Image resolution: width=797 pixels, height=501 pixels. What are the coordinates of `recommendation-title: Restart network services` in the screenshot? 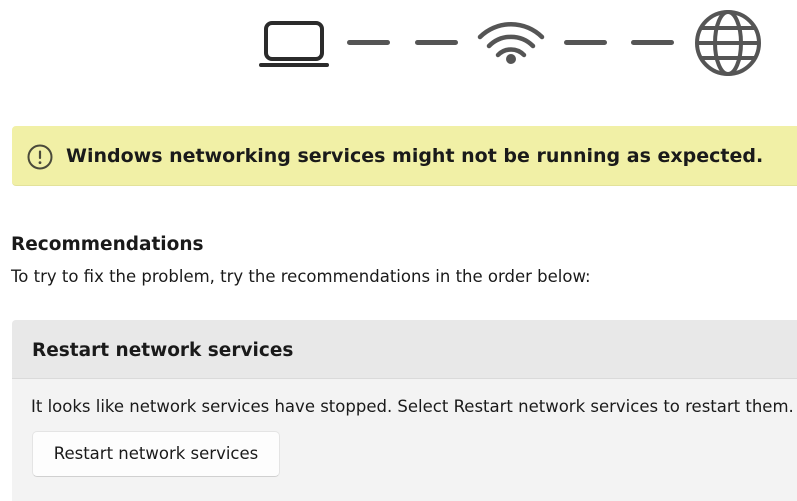 It's located at (163, 350).